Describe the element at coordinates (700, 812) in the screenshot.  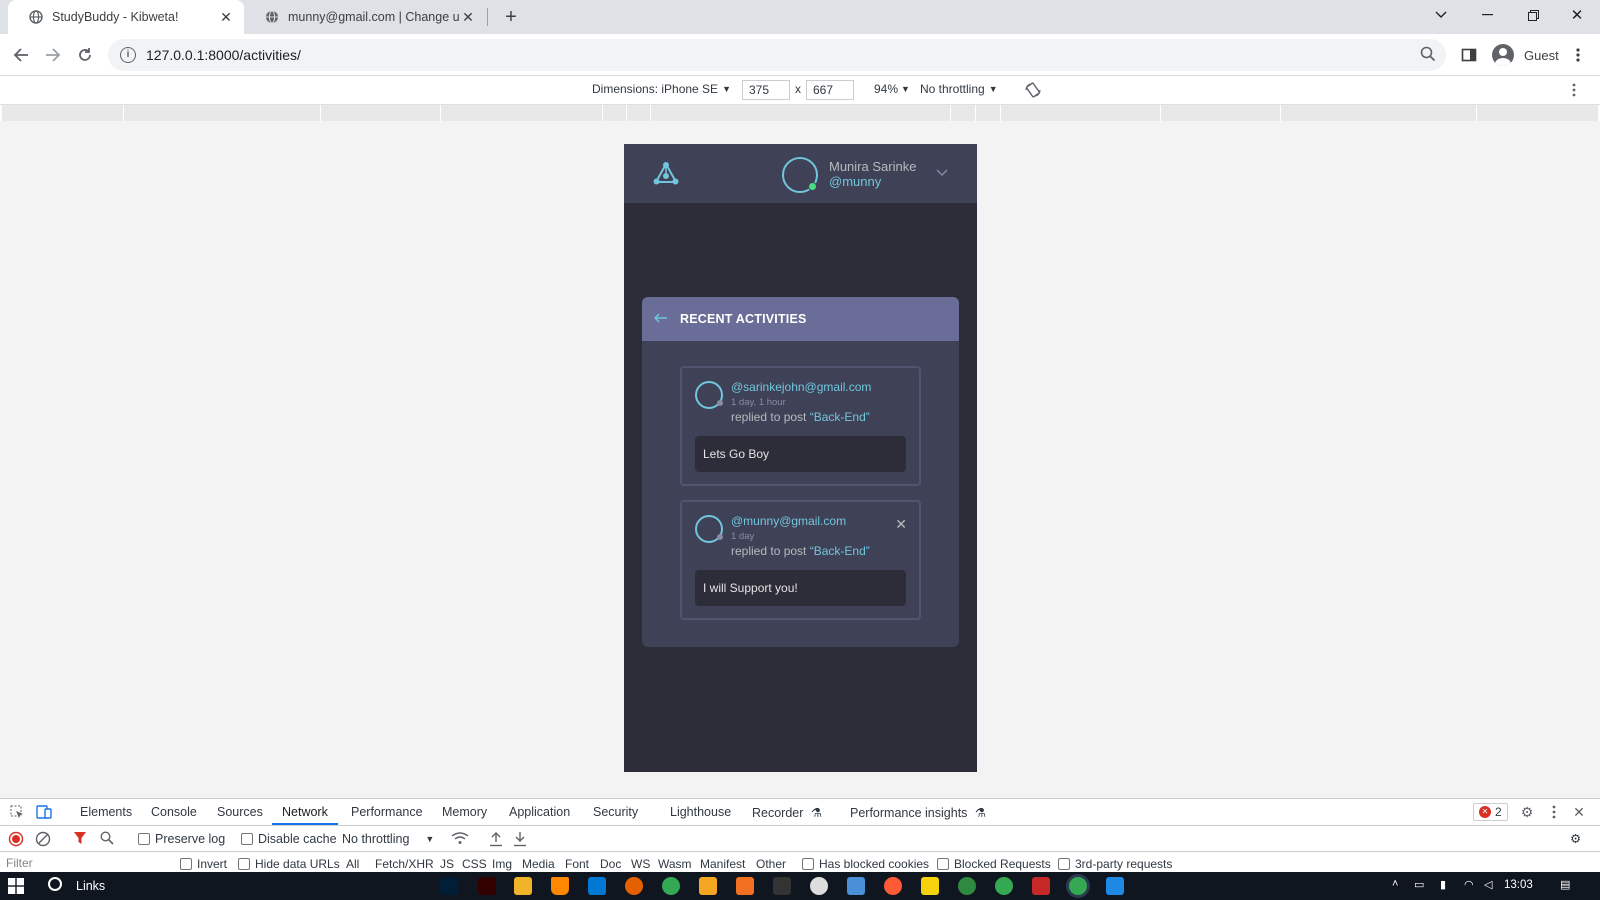
I see `devtools-tab-lighthouse: Lighthouse` at that location.